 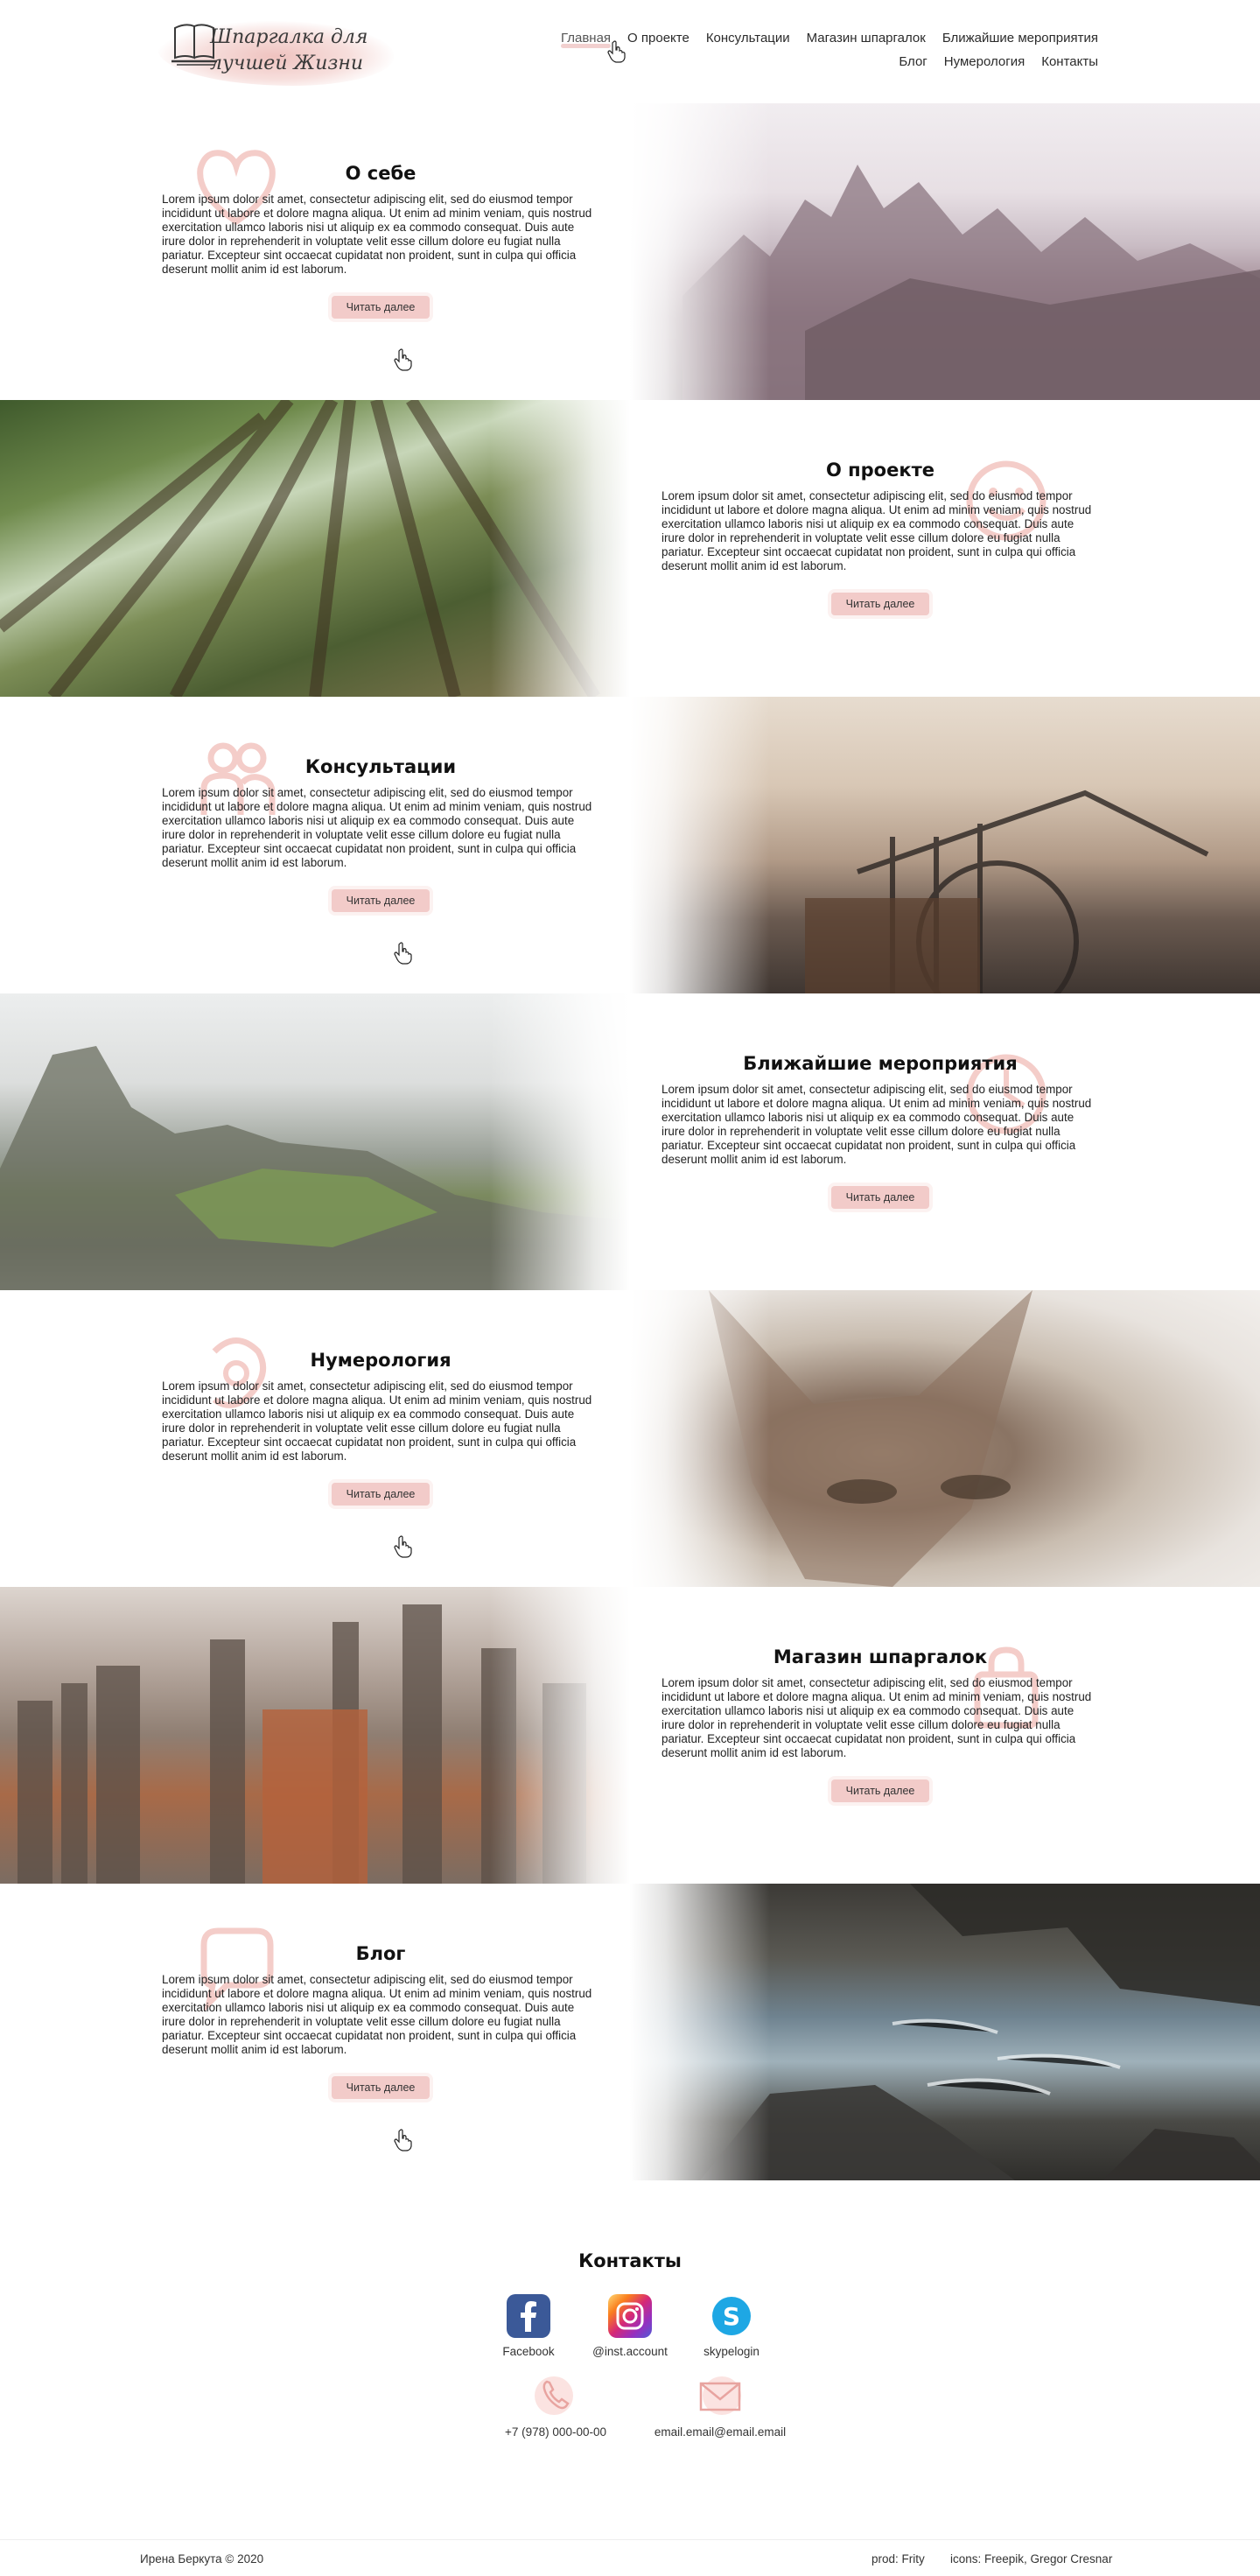 What do you see at coordinates (827, 62) in the screenshot?
I see `nav-row-2: Блог Нумерология Контакты` at bounding box center [827, 62].